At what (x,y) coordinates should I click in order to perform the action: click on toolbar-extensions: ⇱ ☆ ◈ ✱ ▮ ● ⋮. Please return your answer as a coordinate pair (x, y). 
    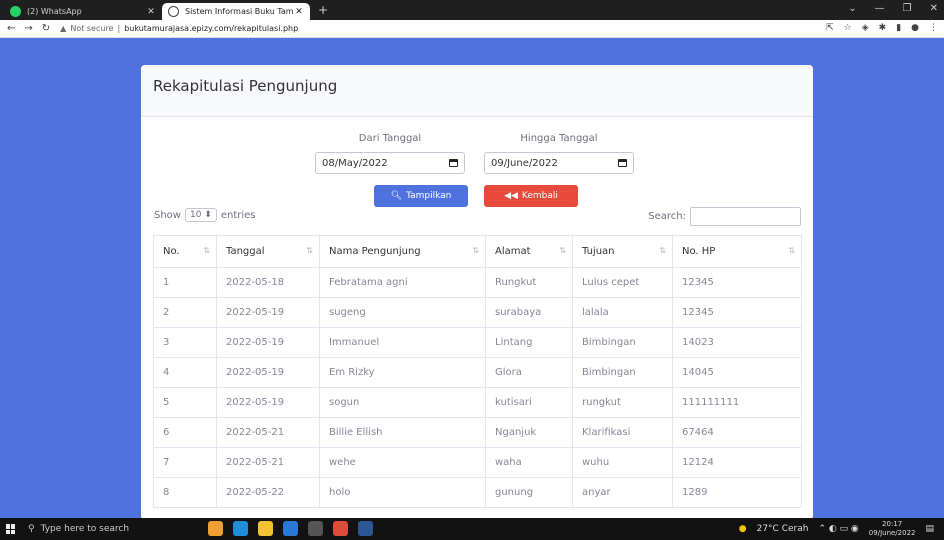
    Looking at the image, I should click on (882, 28).